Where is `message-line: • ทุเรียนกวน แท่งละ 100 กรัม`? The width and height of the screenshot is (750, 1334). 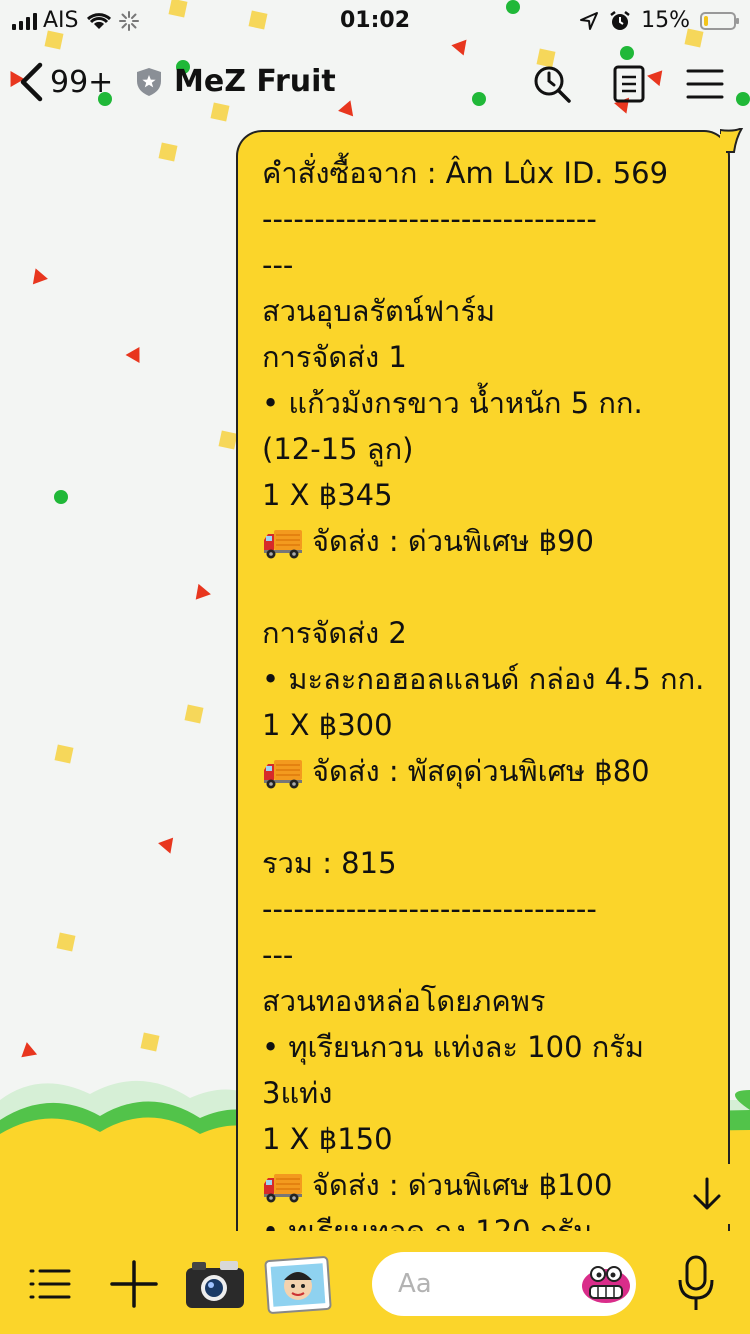 message-line: • ทุเรียนกวน แท่งละ 100 กรัม is located at coordinates (484, 1047).